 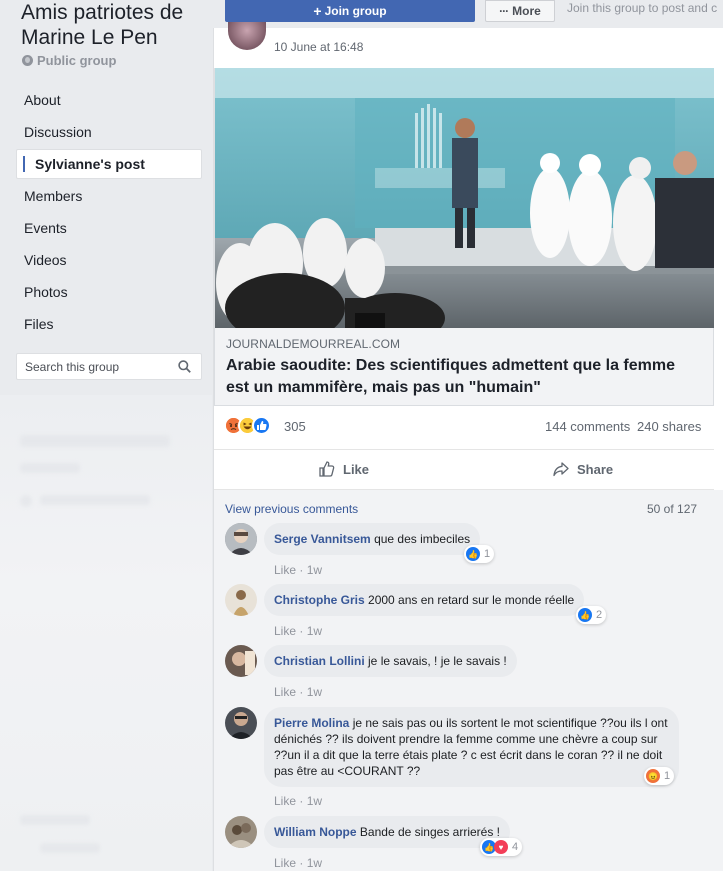 I want to click on nav-item-events: Events, so click(x=109, y=228).